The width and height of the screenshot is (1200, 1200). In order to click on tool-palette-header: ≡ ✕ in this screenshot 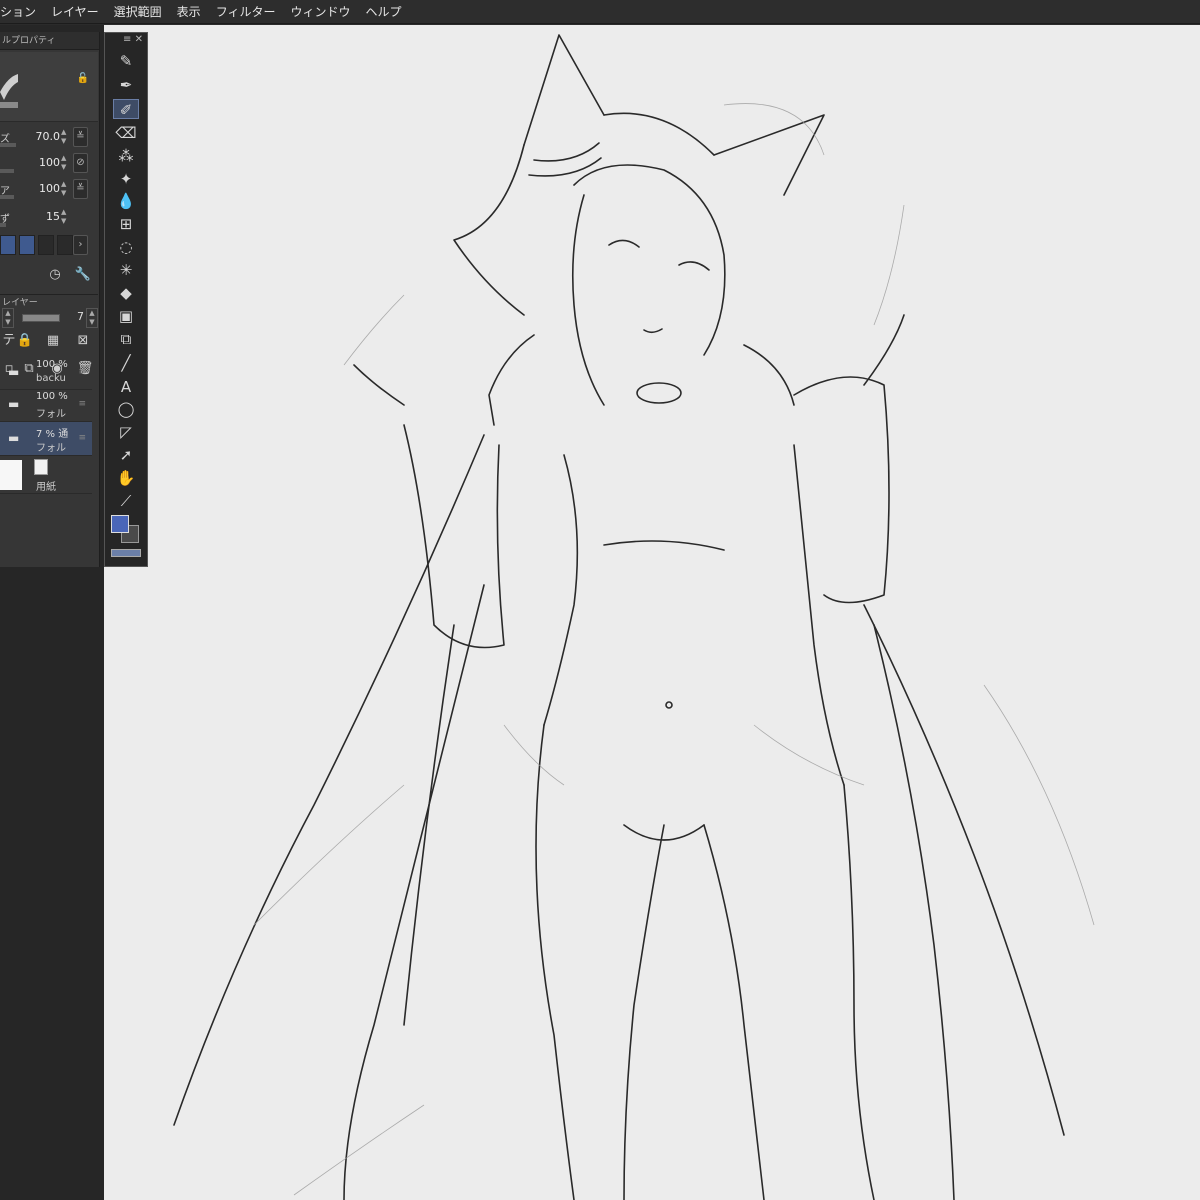, I will do `click(126, 40)`.